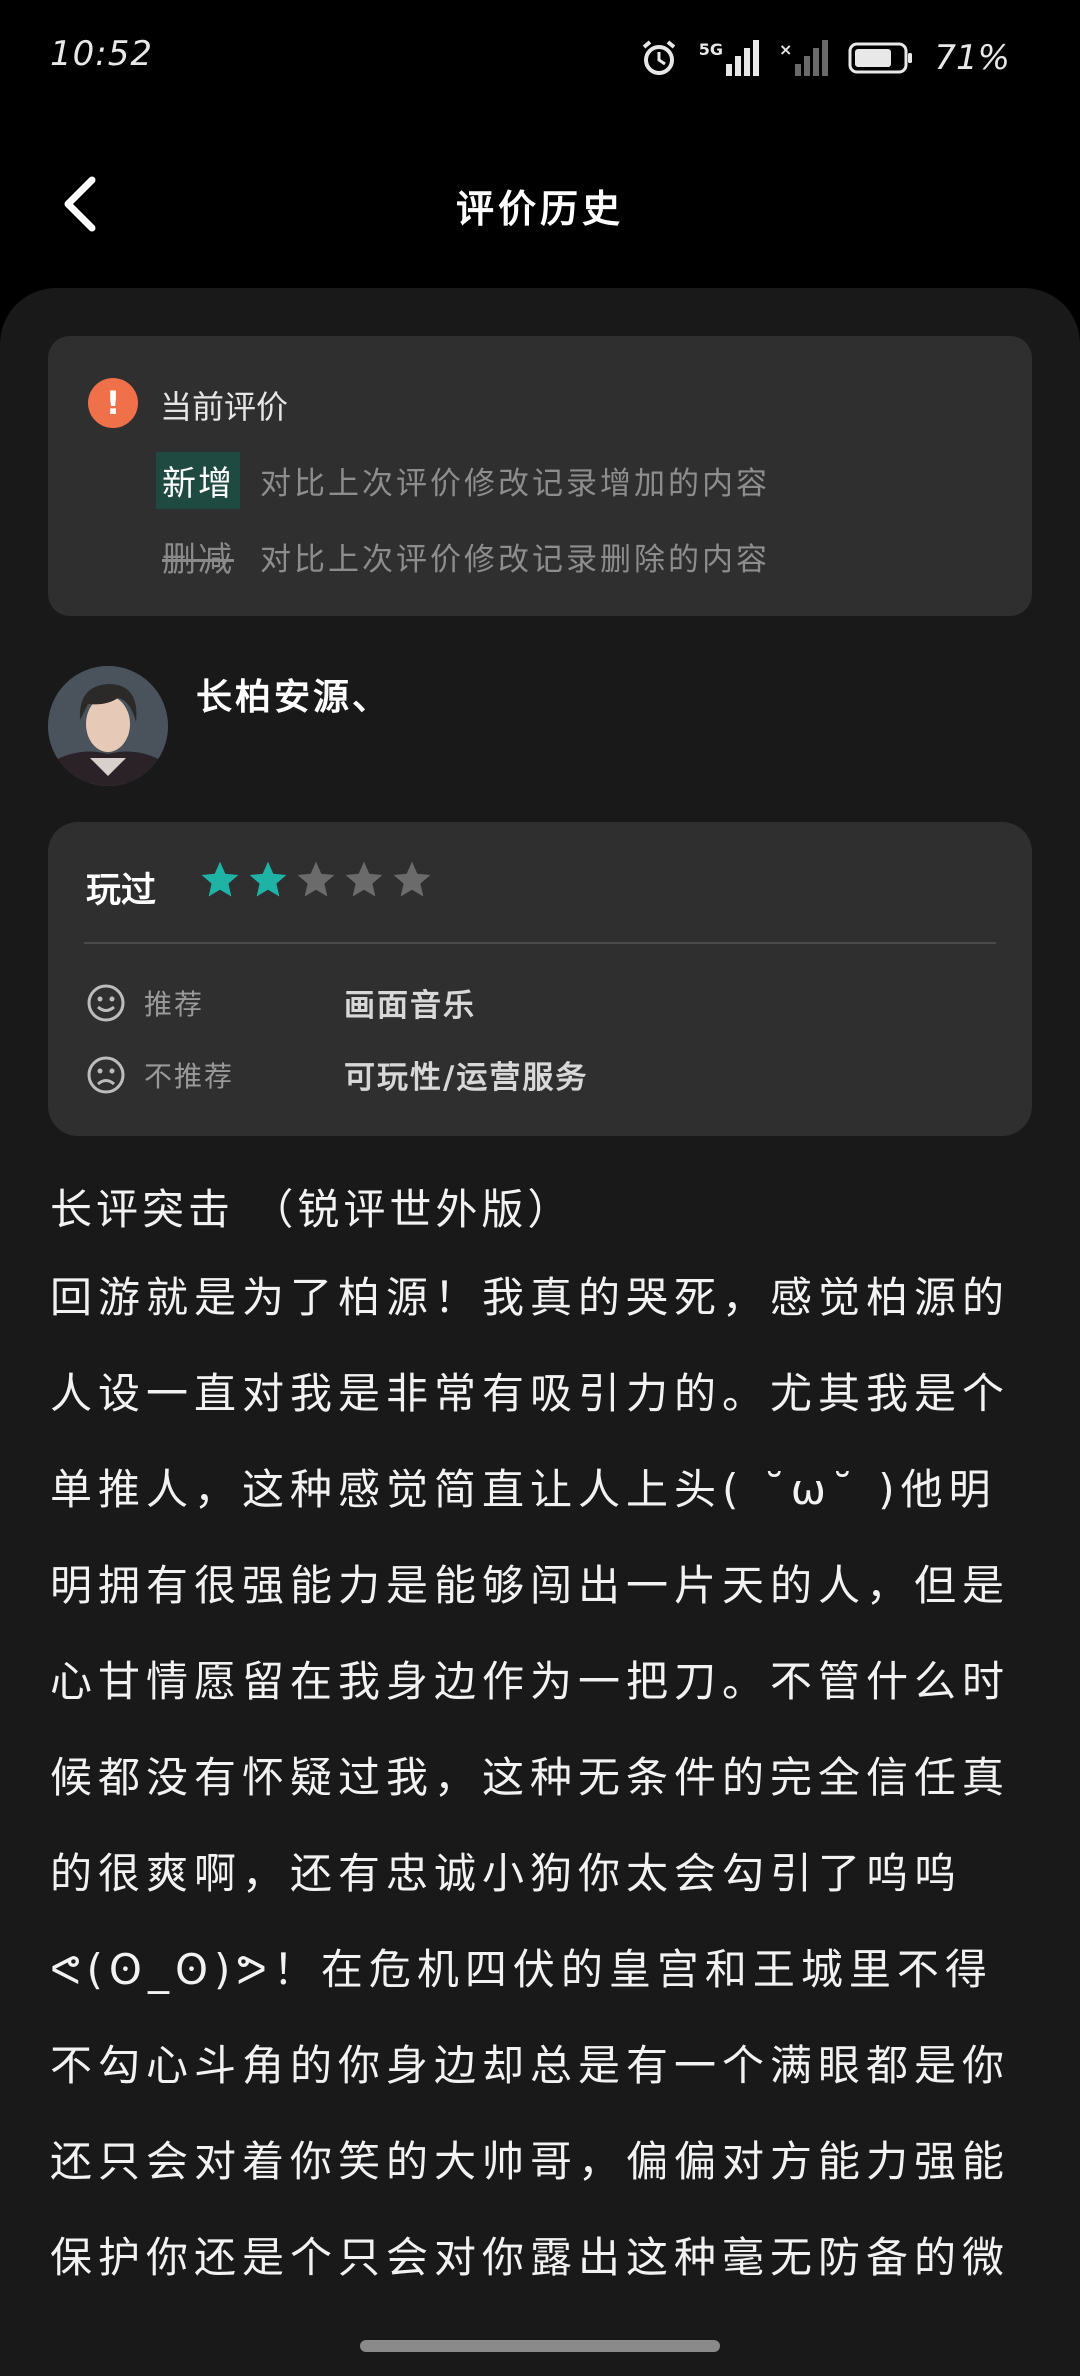 This screenshot has height=2376, width=1080. I want to click on status-icons: 5G × 71%, so click(824, 58).